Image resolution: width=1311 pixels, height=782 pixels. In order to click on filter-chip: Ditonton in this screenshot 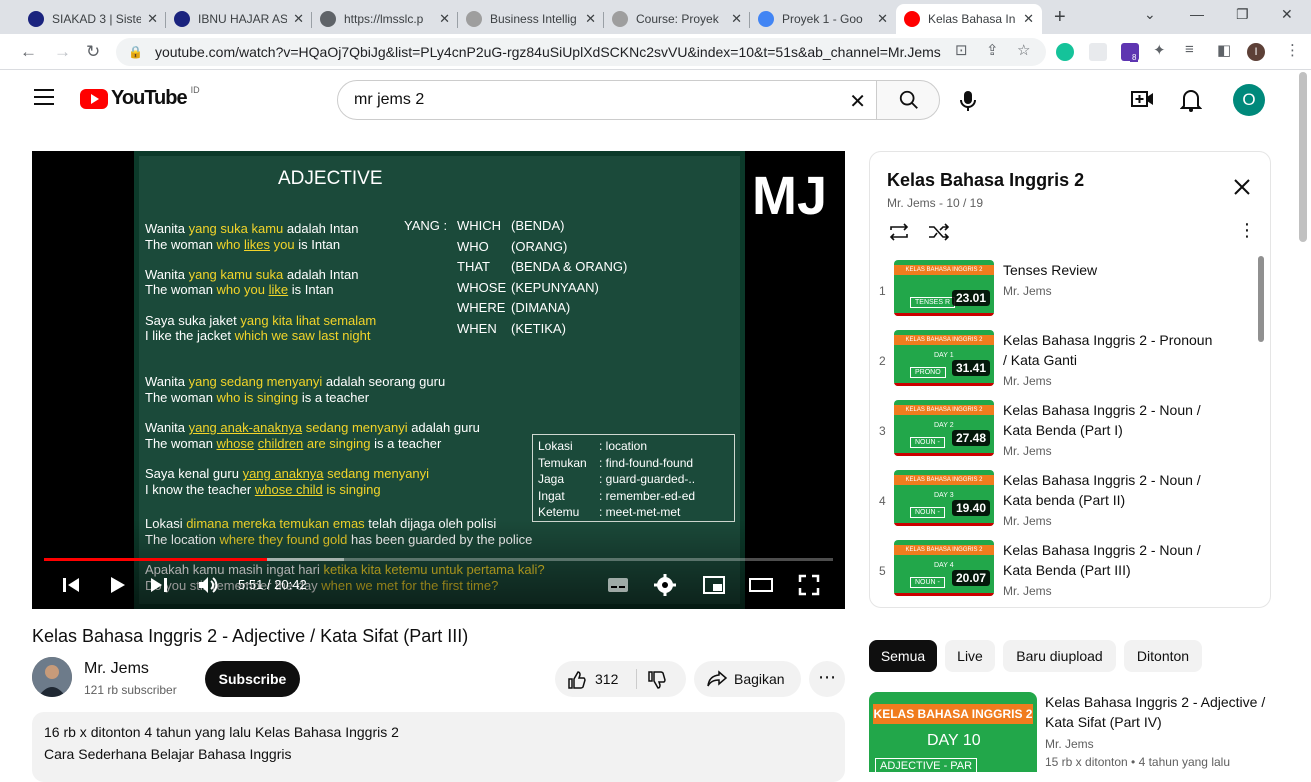, I will do `click(1163, 656)`.